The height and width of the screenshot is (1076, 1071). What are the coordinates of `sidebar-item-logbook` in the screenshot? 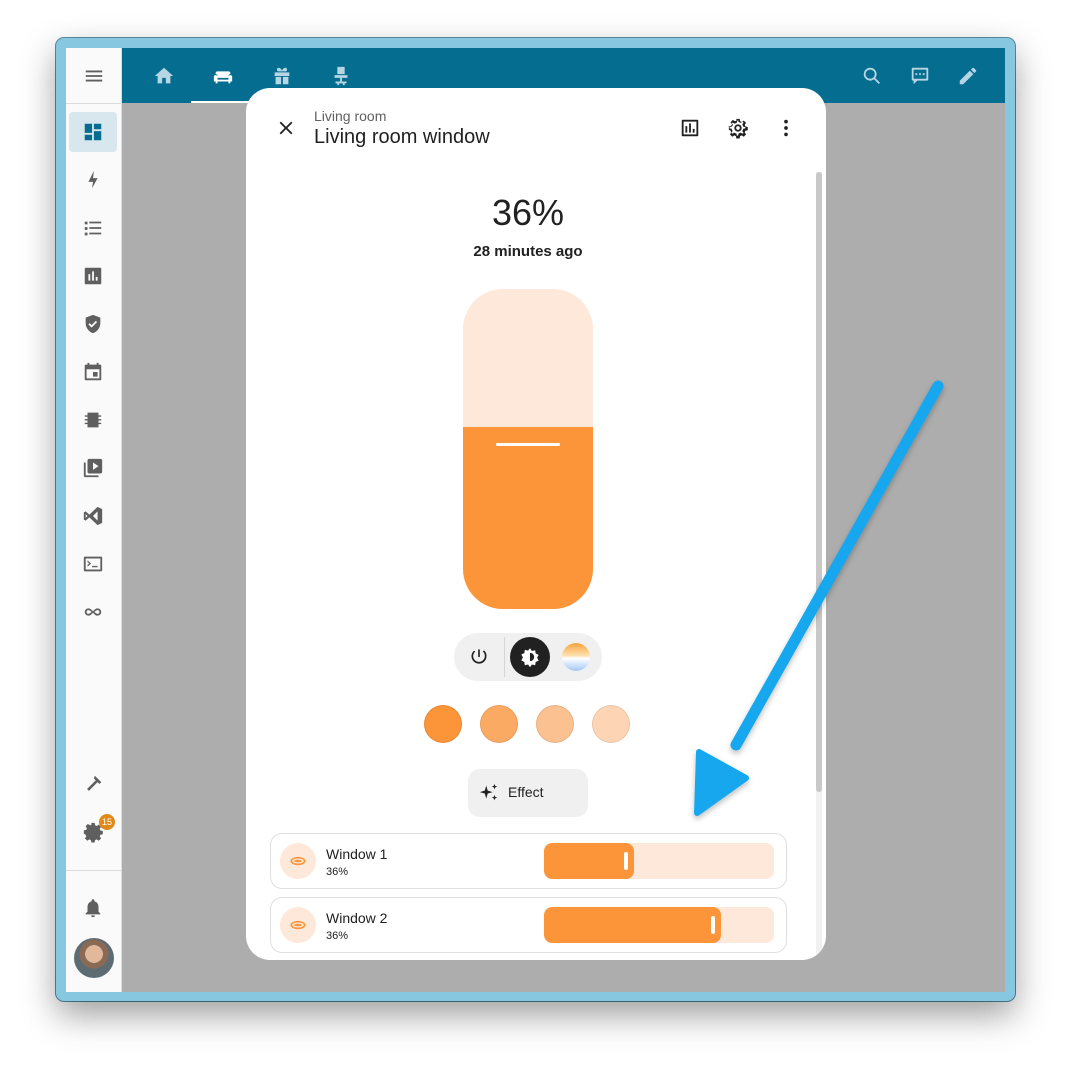 It's located at (93, 228).